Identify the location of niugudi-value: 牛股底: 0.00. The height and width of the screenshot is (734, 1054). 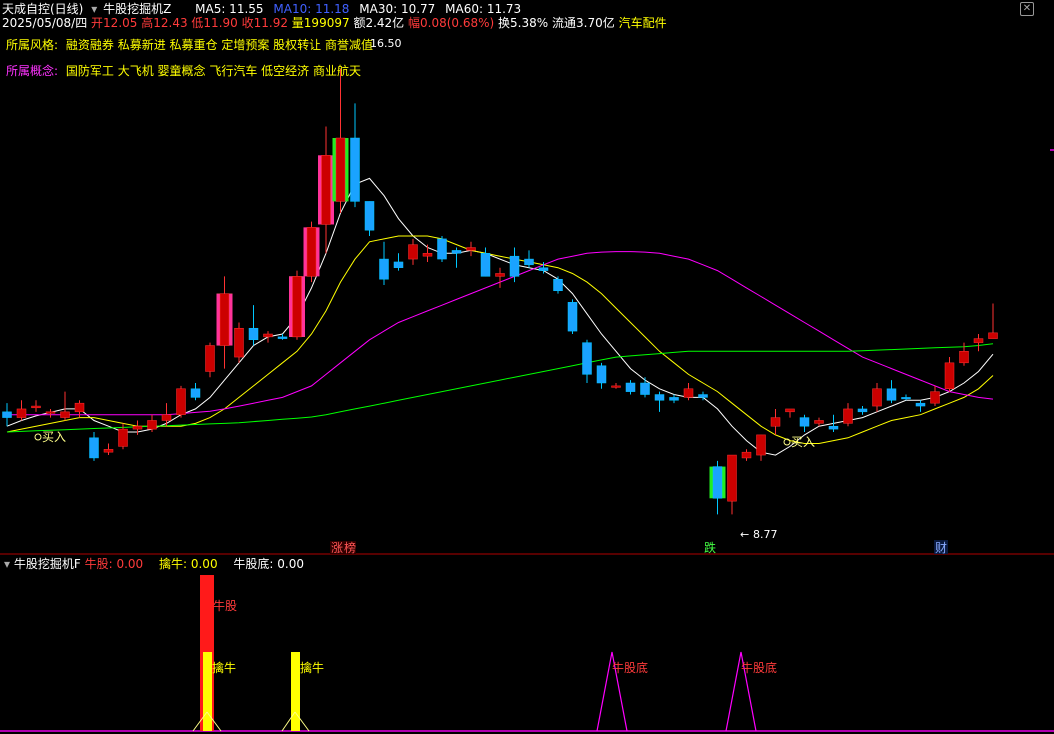
(268, 564).